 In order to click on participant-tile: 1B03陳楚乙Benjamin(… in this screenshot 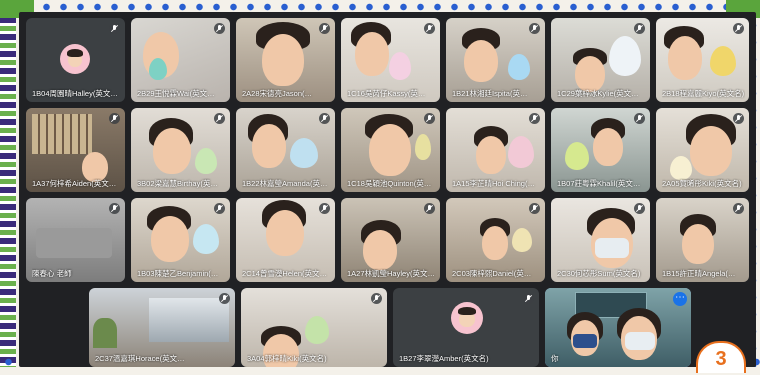, I will do `click(180, 240)`.